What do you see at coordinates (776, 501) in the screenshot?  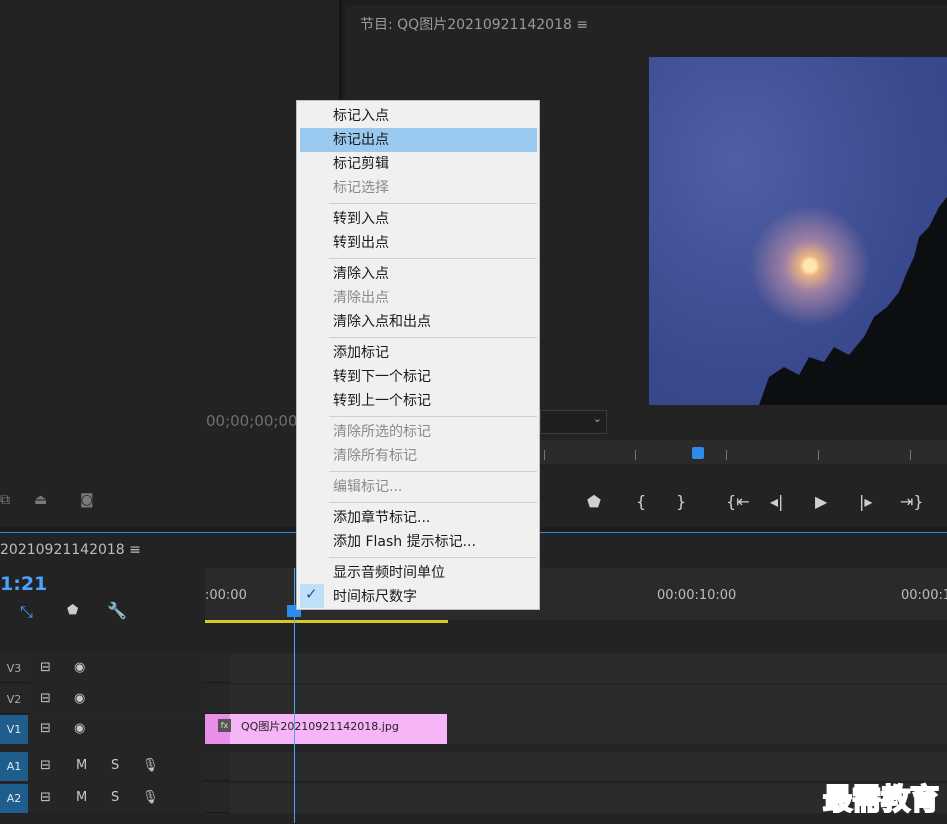 I see `step-back-icon: ◂|` at bounding box center [776, 501].